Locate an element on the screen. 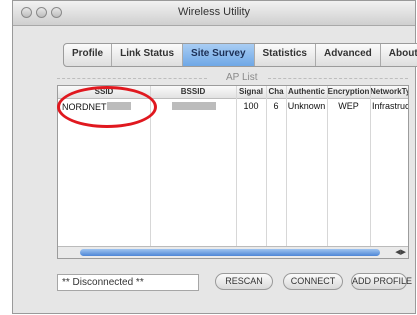 The height and width of the screenshot is (315, 417). horizontal-scrollbar: ◀▶ is located at coordinates (233, 252).